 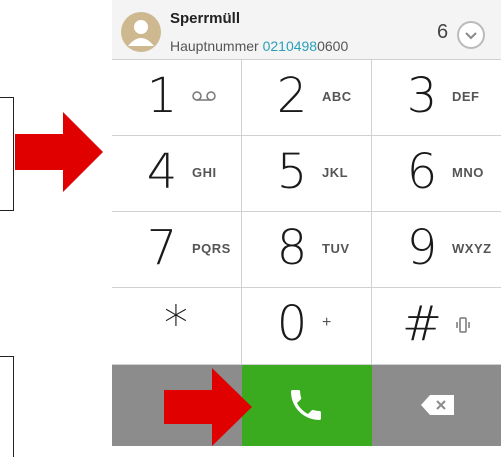 What do you see at coordinates (337, 96) in the screenshot?
I see `key-letters: ABC` at bounding box center [337, 96].